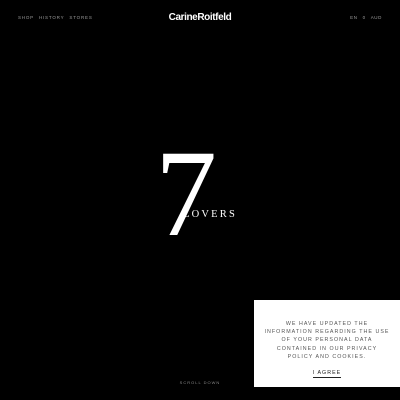 The height and width of the screenshot is (400, 400). Describe the element at coordinates (186, 193) in the screenshot. I see `hero-number: 7` at that location.